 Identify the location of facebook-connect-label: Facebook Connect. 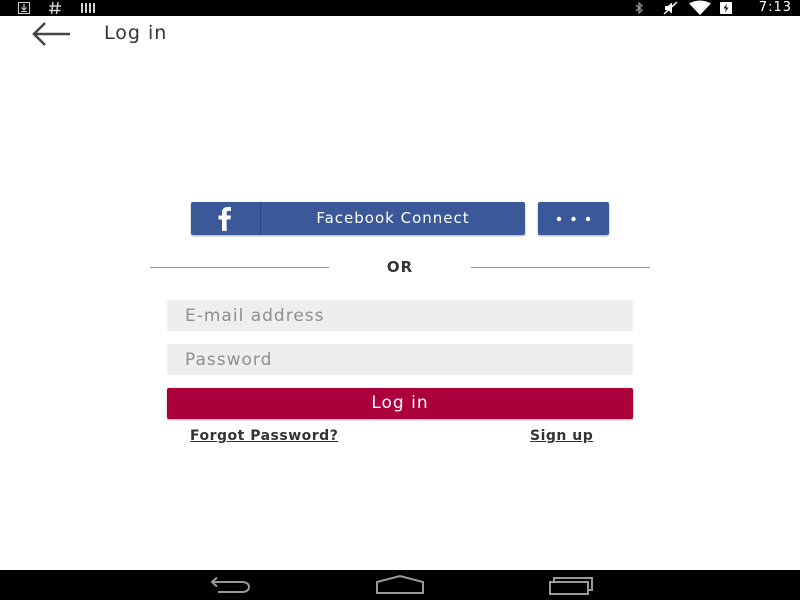
(393, 218).